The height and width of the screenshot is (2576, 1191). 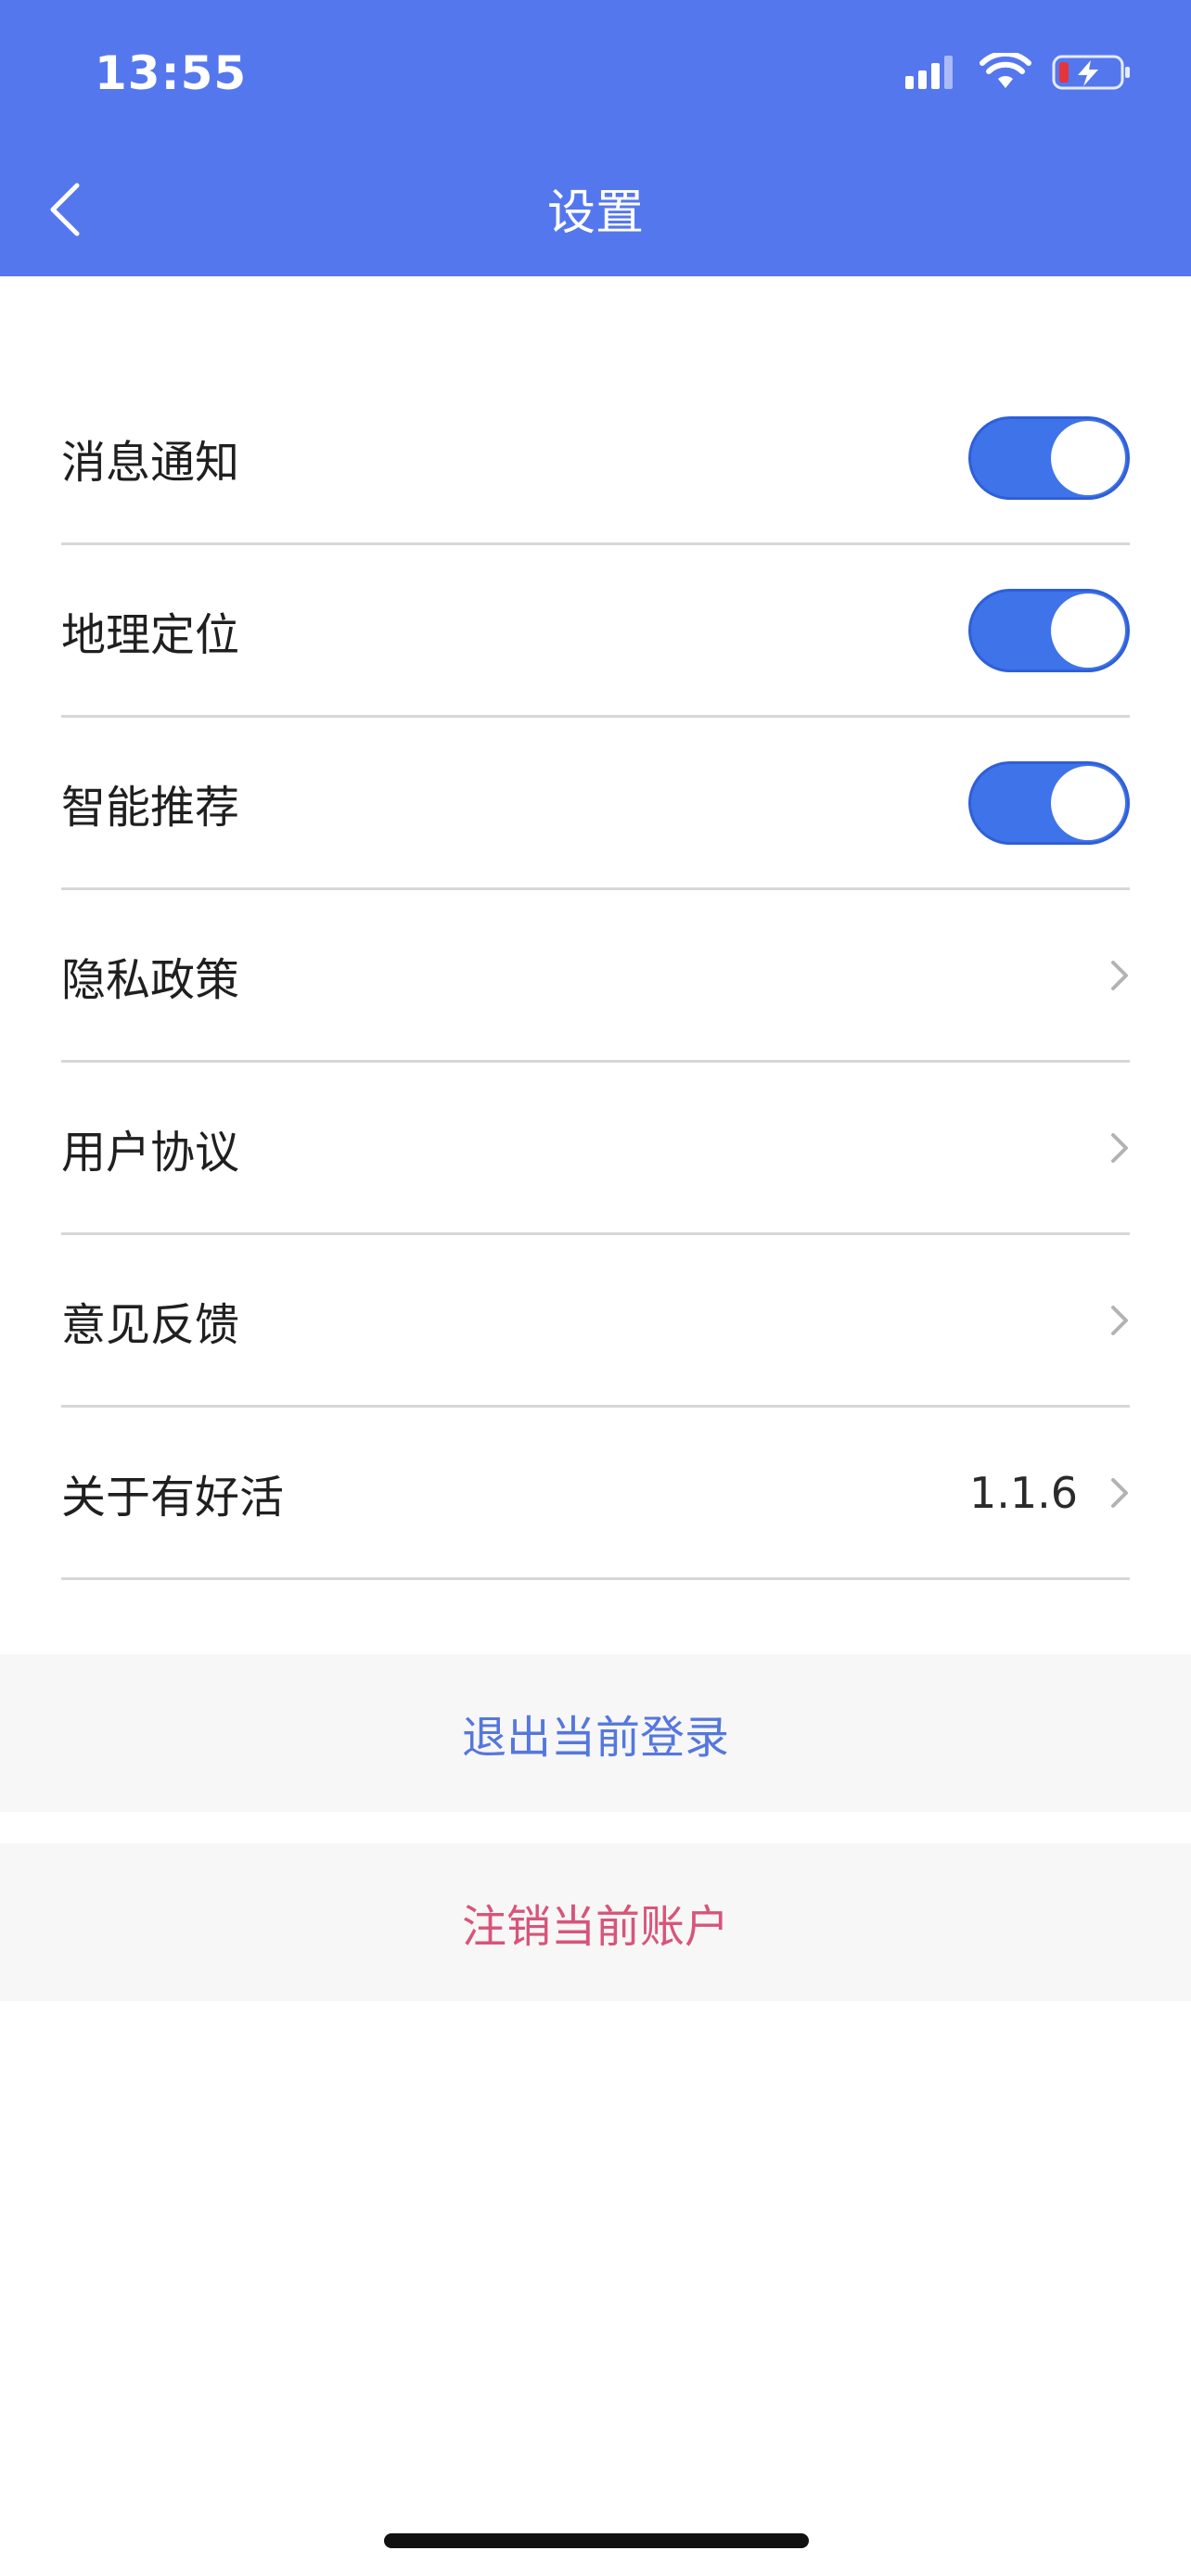 I want to click on home-indicator, so click(x=597, y=2540).